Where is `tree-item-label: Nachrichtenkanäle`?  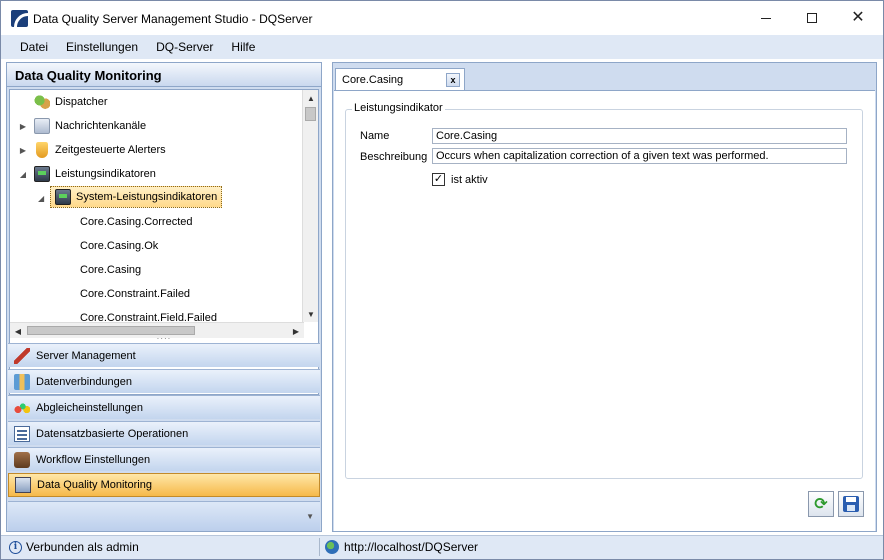
tree-item-label: Nachrichtenkanäle is located at coordinates (101, 126).